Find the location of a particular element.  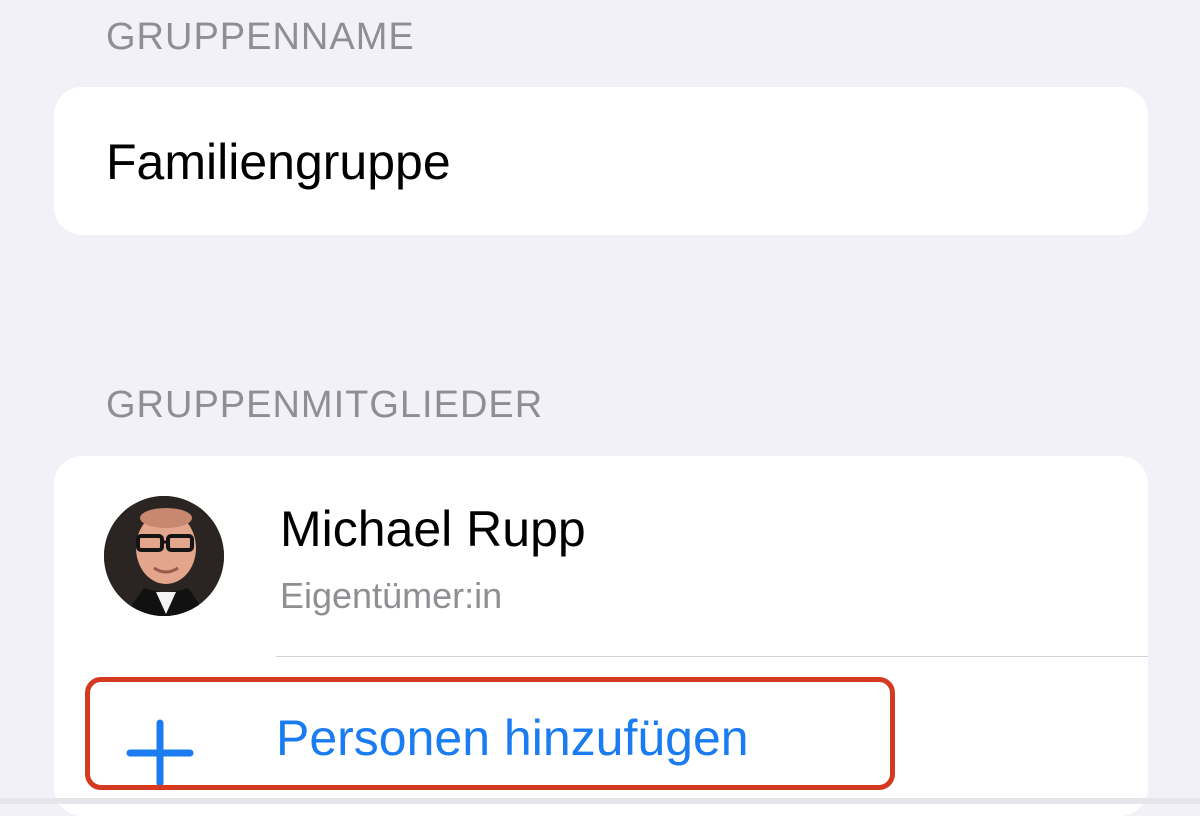

member-role: Eigentümer:in is located at coordinates (391, 595).